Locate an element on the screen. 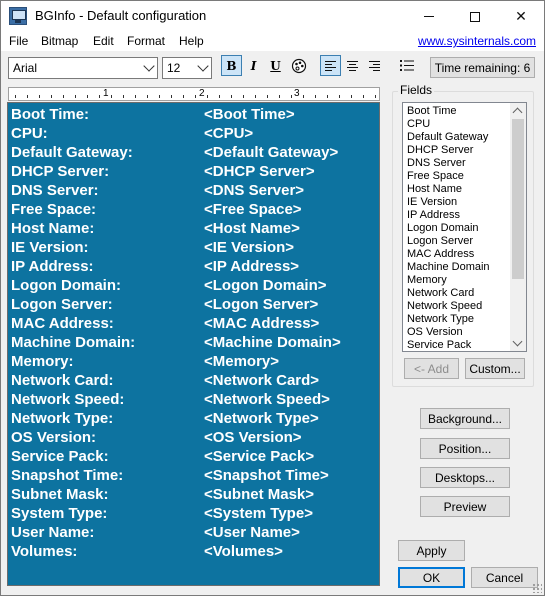 The height and width of the screenshot is (596, 545). editor-line-field: <DHCP Server> is located at coordinates (259, 171).